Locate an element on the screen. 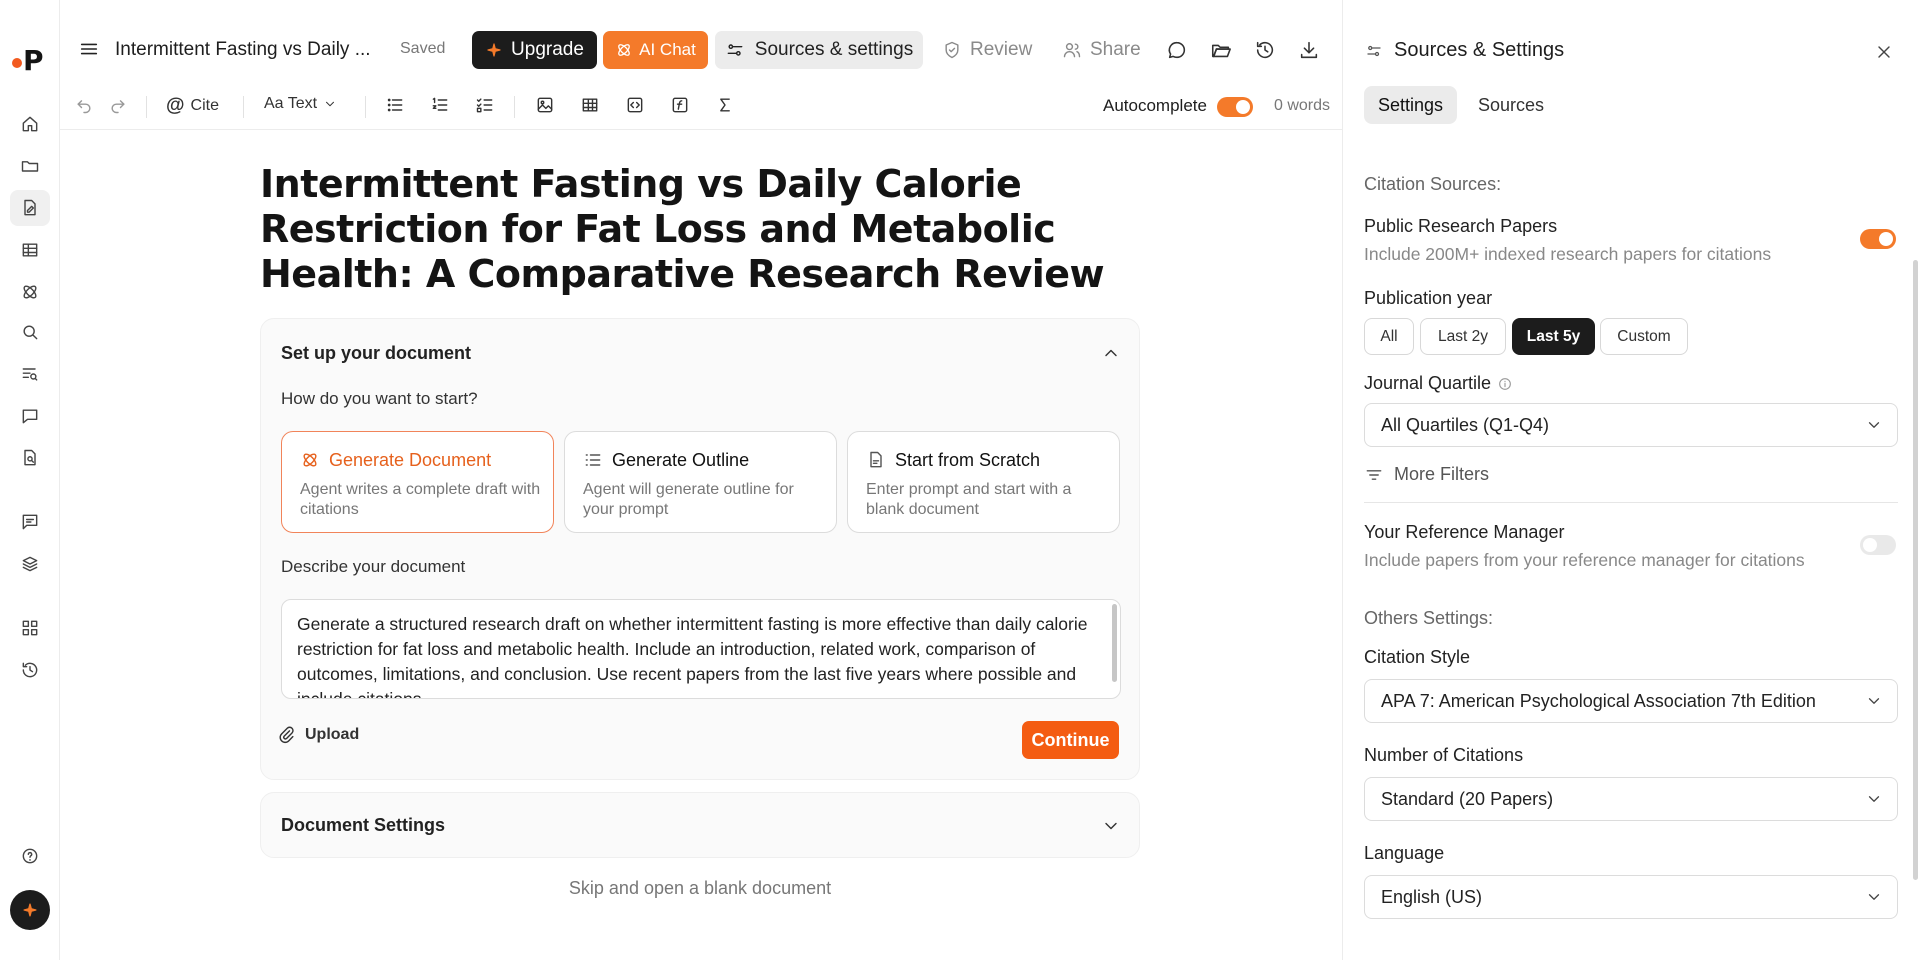  num-citations-value: Standard (20 Papers) is located at coordinates (1467, 799).